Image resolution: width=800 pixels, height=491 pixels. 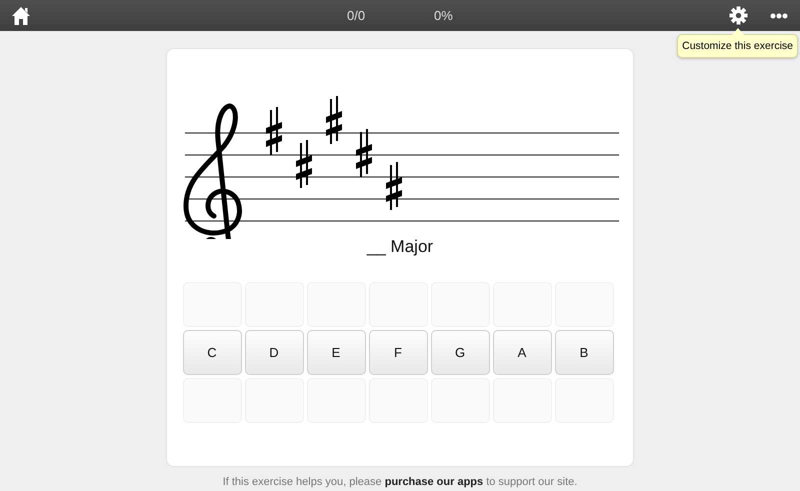 I want to click on score-counter: 0/0, so click(x=356, y=15).